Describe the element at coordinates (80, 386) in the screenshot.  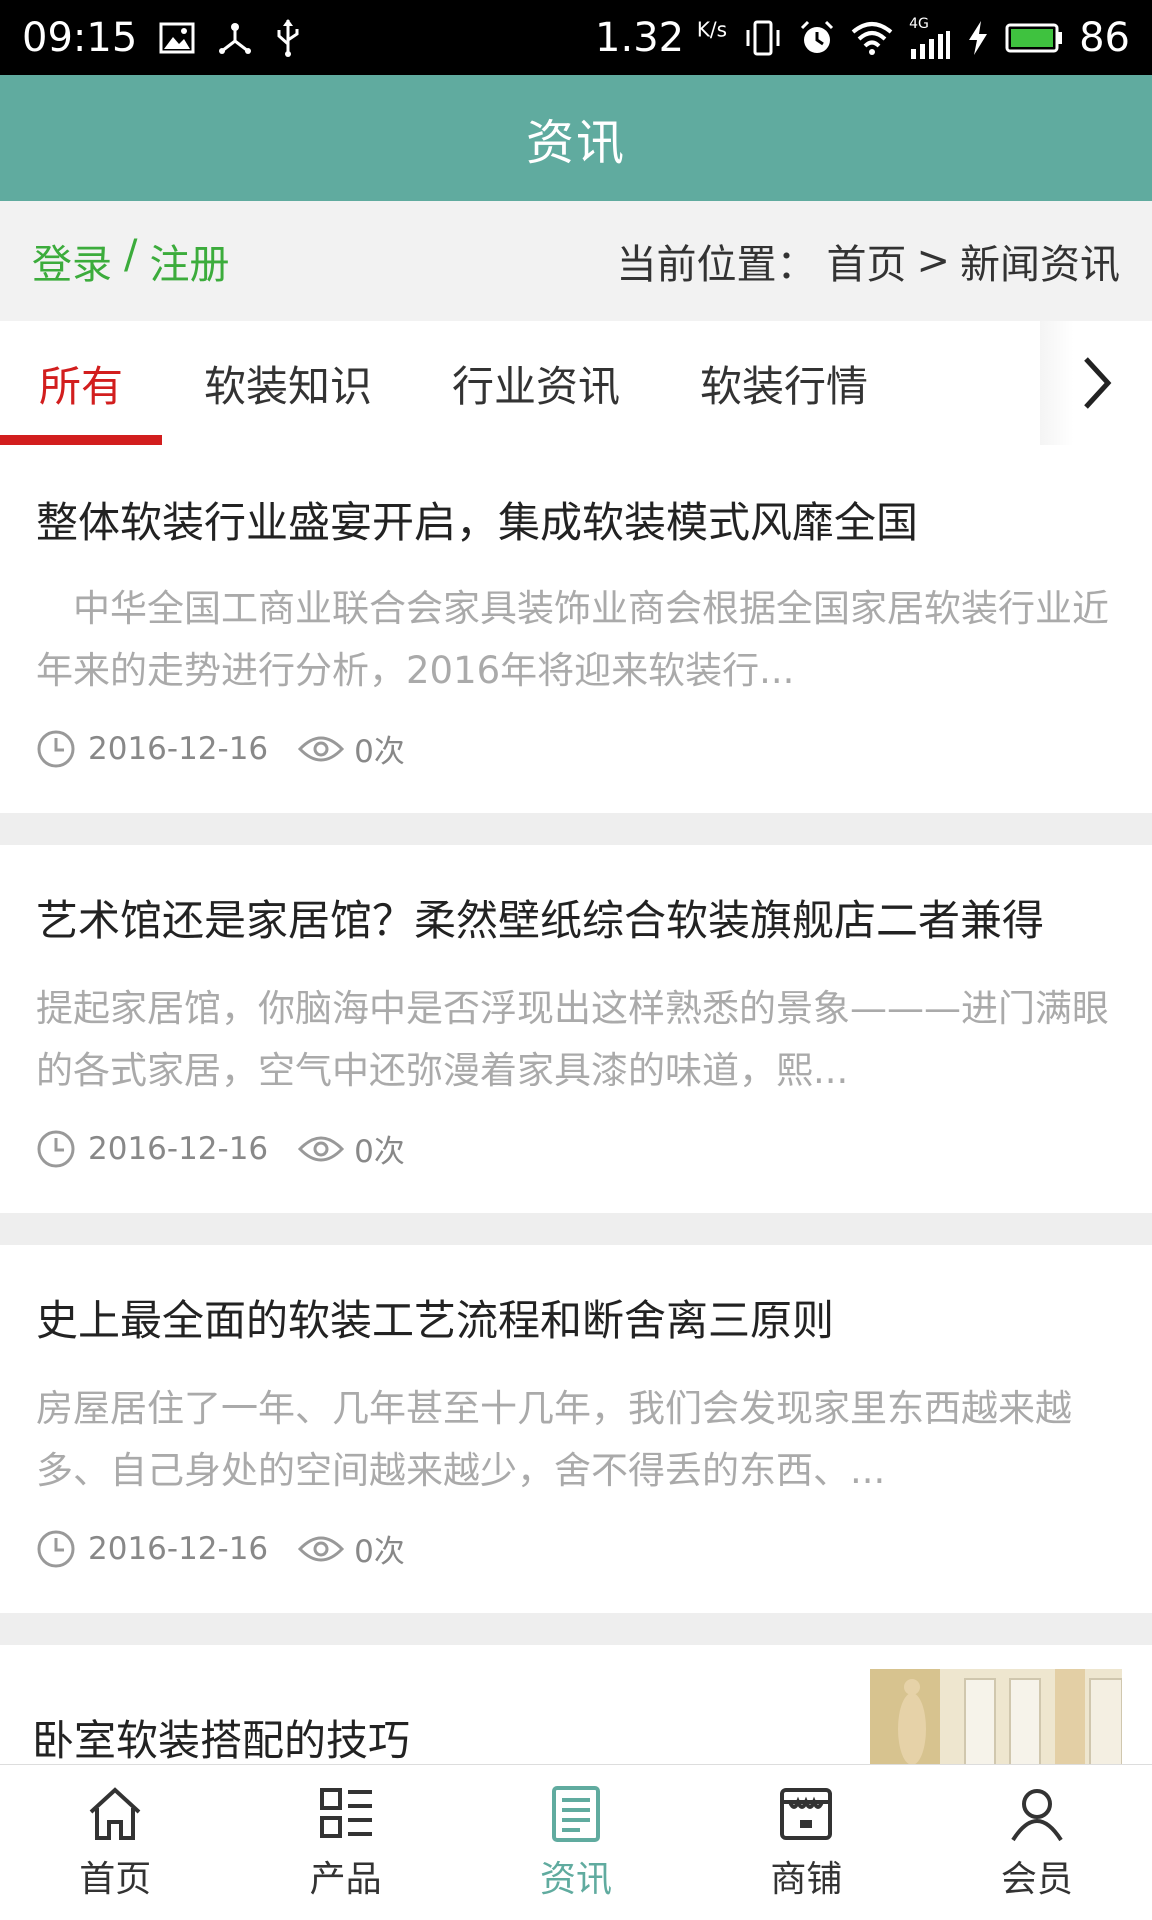
I see `tab-label: 所有` at that location.